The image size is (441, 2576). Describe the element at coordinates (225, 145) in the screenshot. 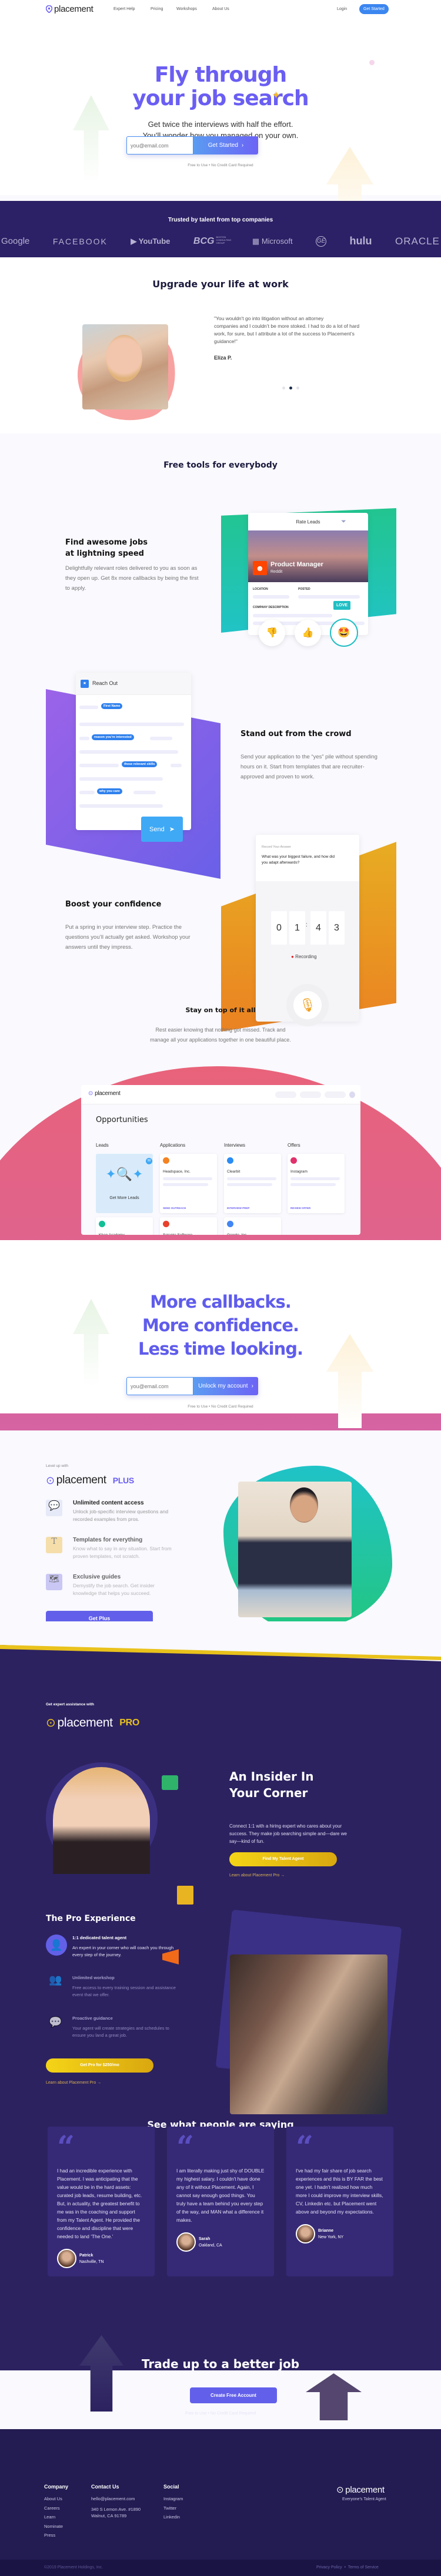

I see `hero-get-started-button: Get Started ›` at that location.